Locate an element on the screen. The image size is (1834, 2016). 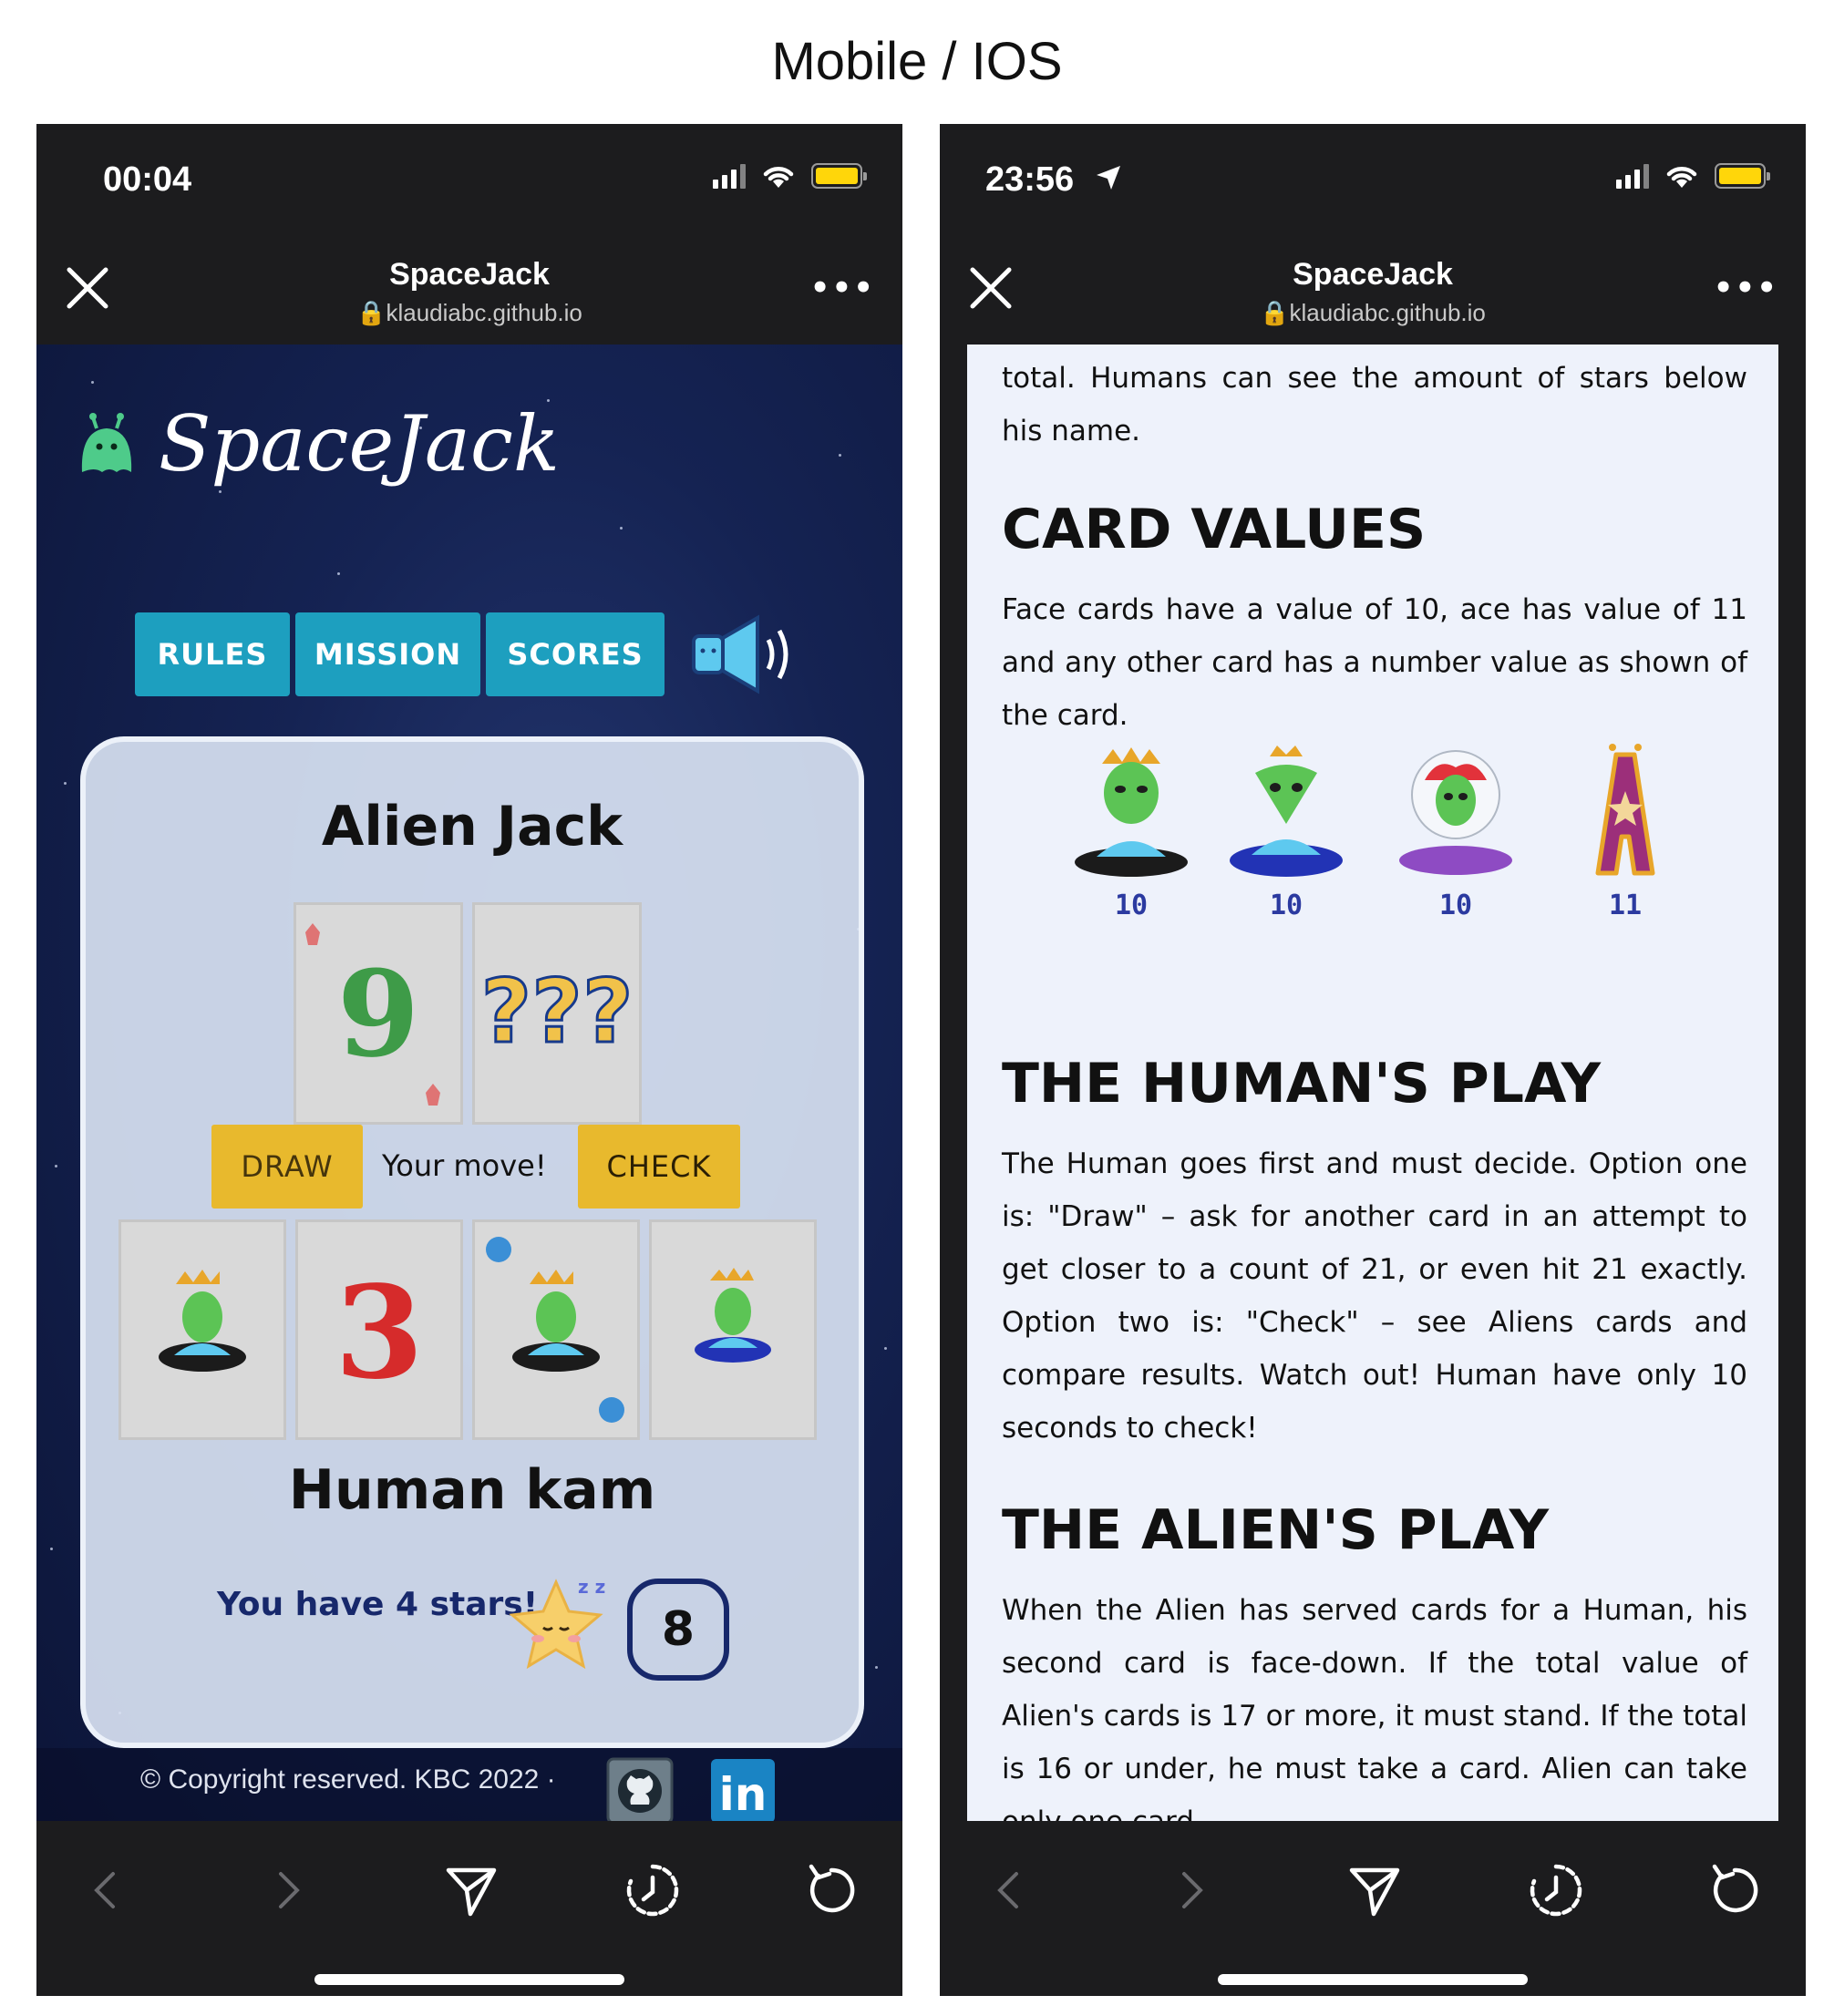
hidden-card-value: ??? is located at coordinates (556, 1012).